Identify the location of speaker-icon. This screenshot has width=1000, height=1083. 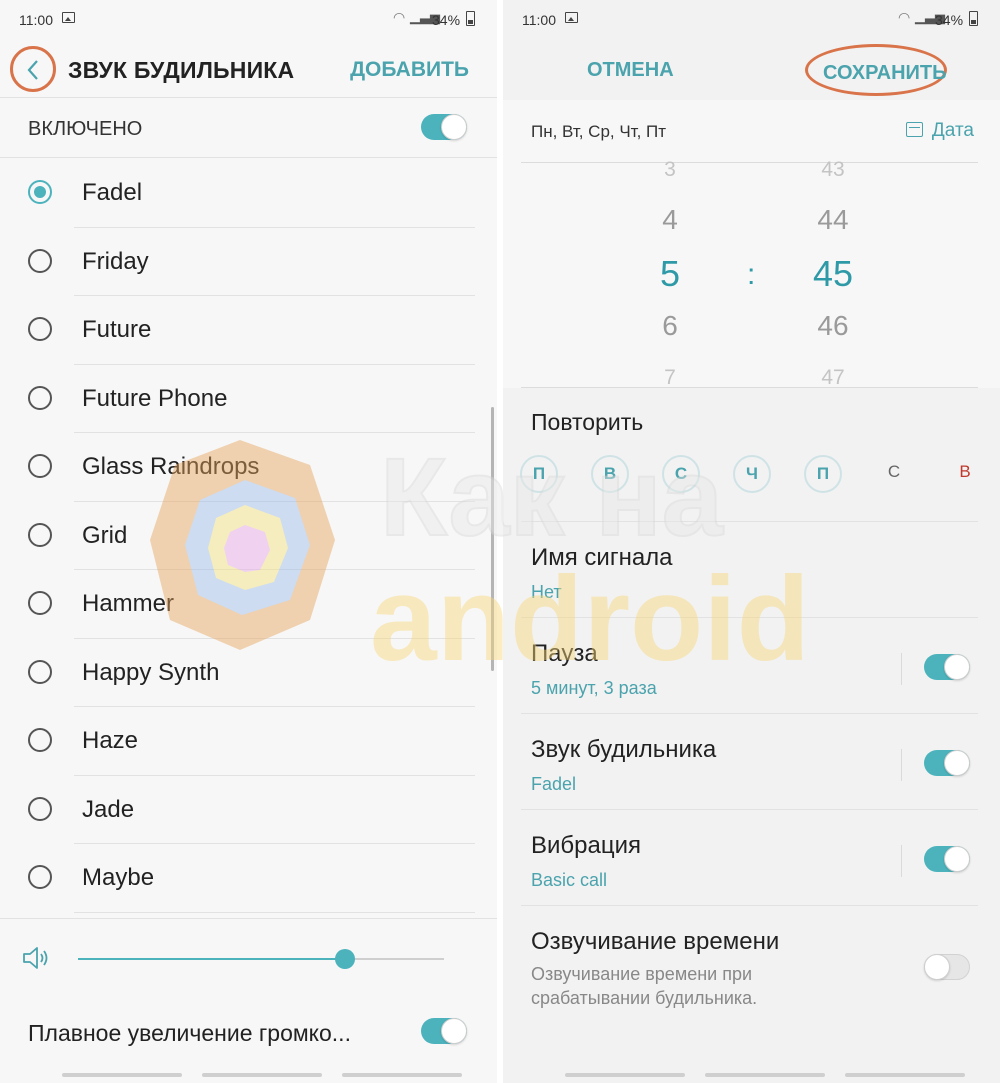
(35, 958).